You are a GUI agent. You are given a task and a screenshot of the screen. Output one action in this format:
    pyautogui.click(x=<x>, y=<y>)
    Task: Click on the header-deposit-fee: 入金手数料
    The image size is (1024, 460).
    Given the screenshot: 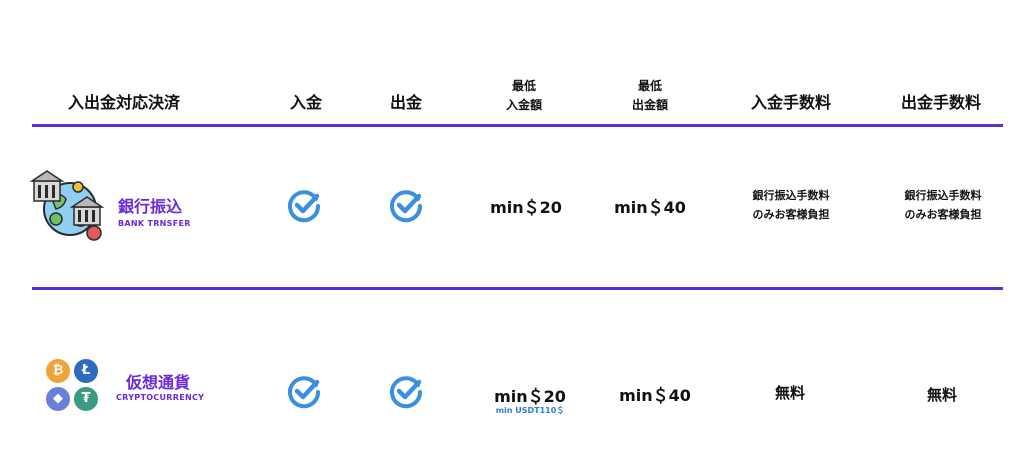 What is the action you would take?
    pyautogui.click(x=790, y=102)
    